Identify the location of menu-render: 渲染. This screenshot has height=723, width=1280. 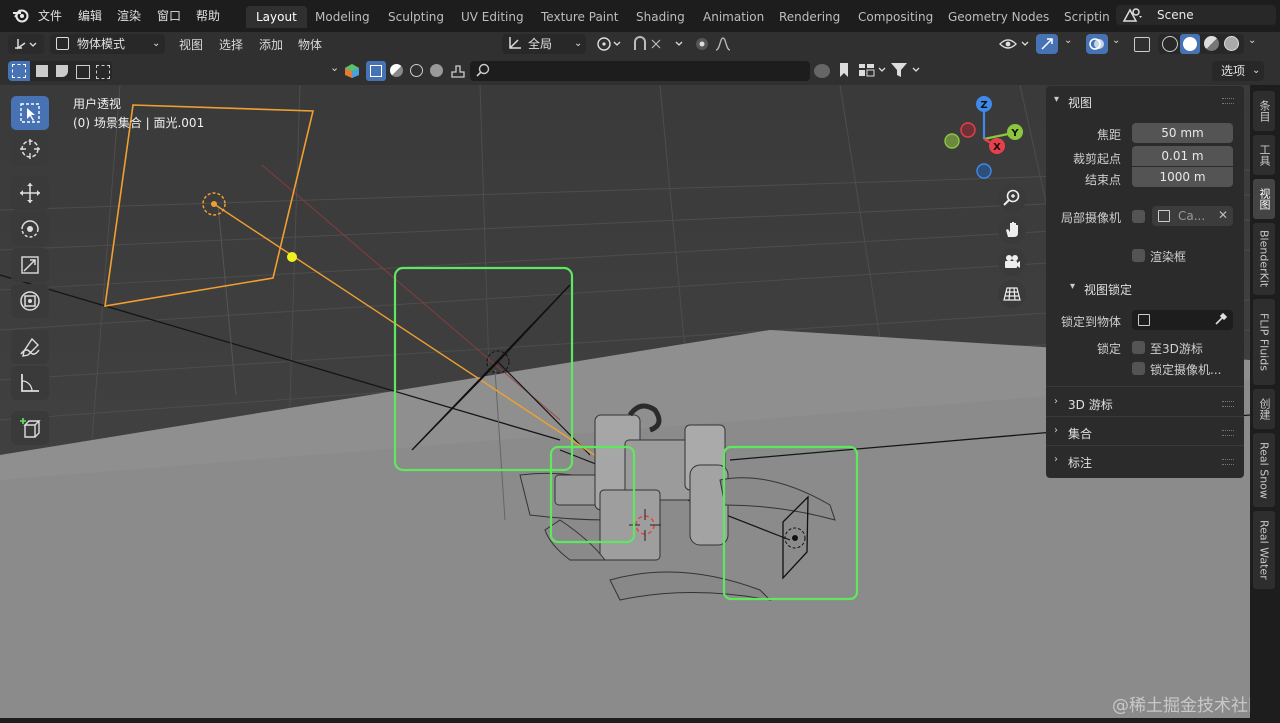
(129, 15).